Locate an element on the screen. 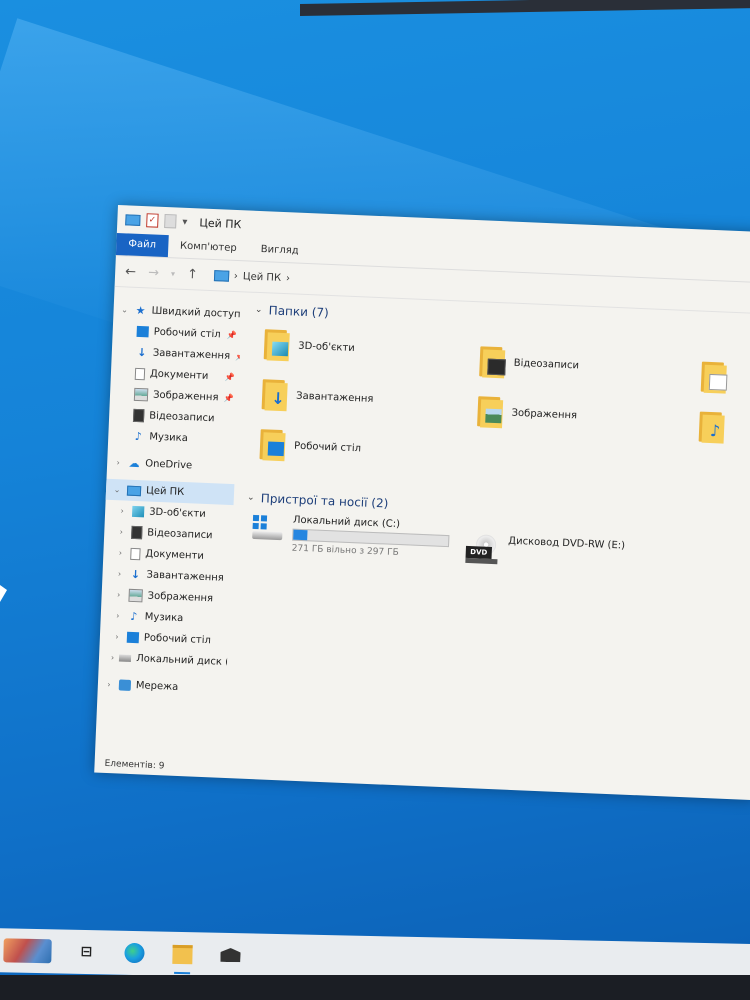 The width and height of the screenshot is (750, 1000). folder-icon: ♪ is located at coordinates (712, 427).